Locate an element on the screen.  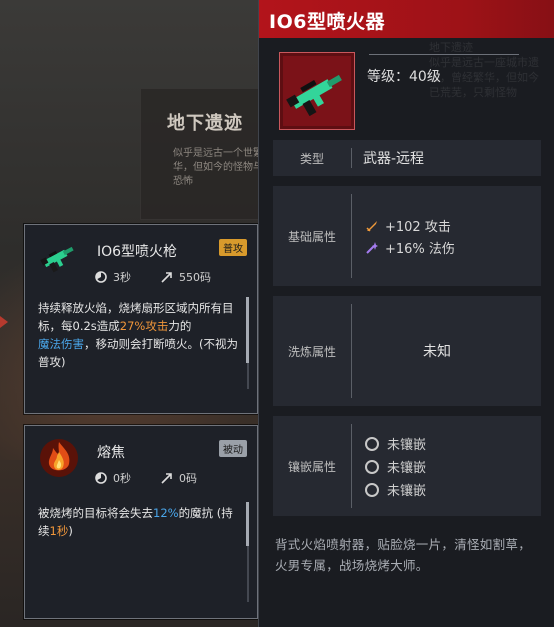
sword-icon is located at coordinates (371, 226).